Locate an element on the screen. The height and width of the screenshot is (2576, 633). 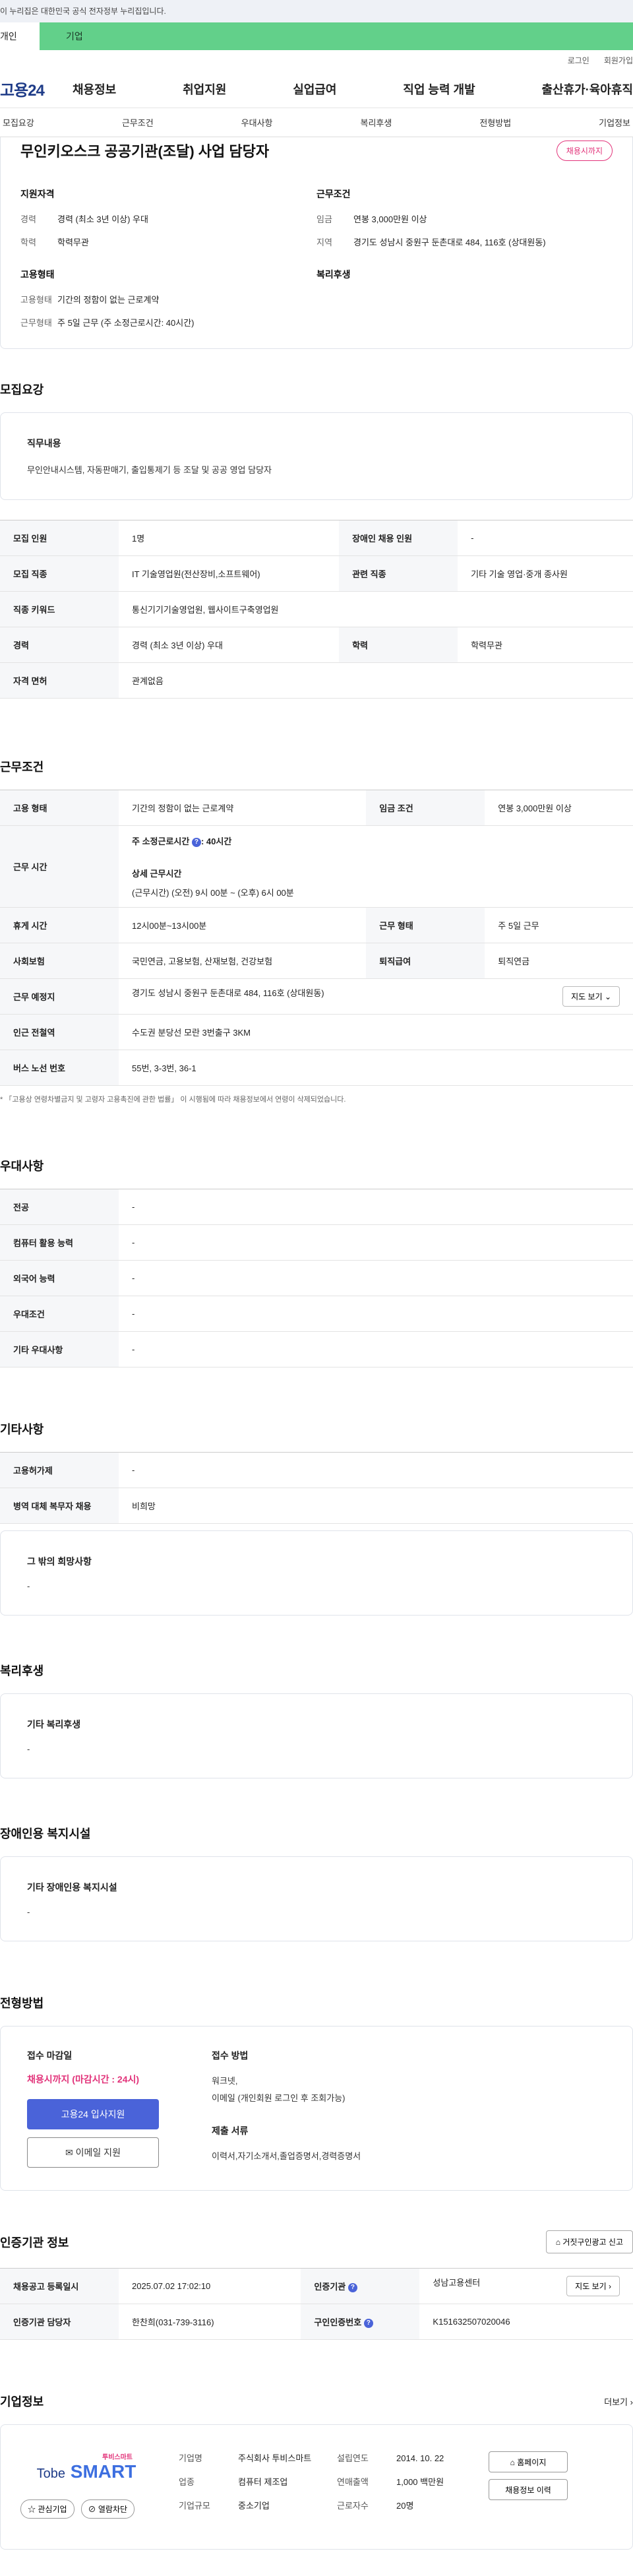
deadline-badge: 채용시까지 is located at coordinates (584, 150).